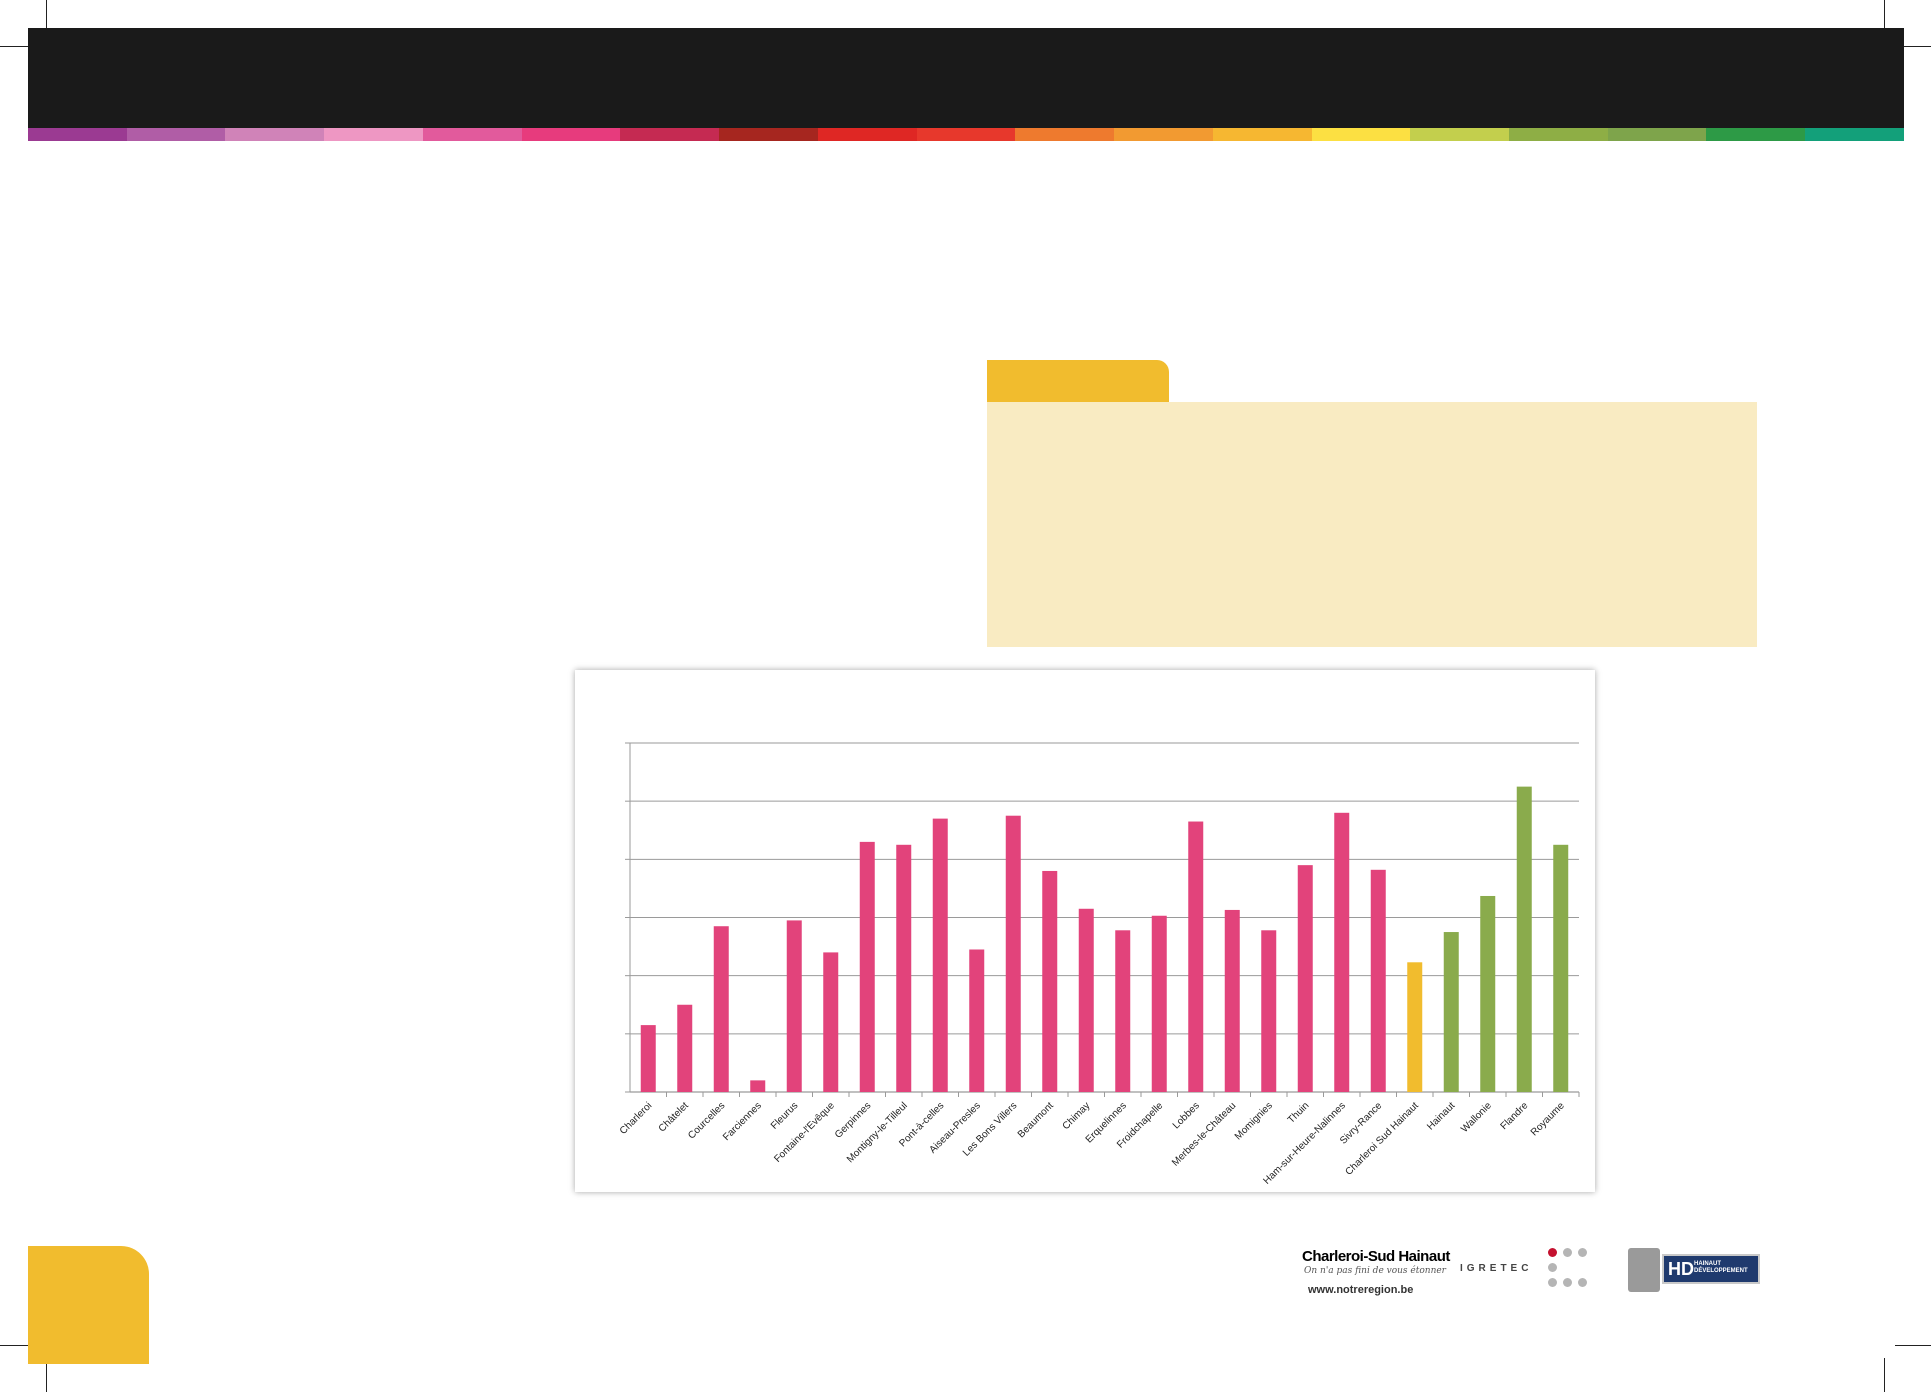  I want to click on x-tick-label: Châtelet, so click(674, 1117).